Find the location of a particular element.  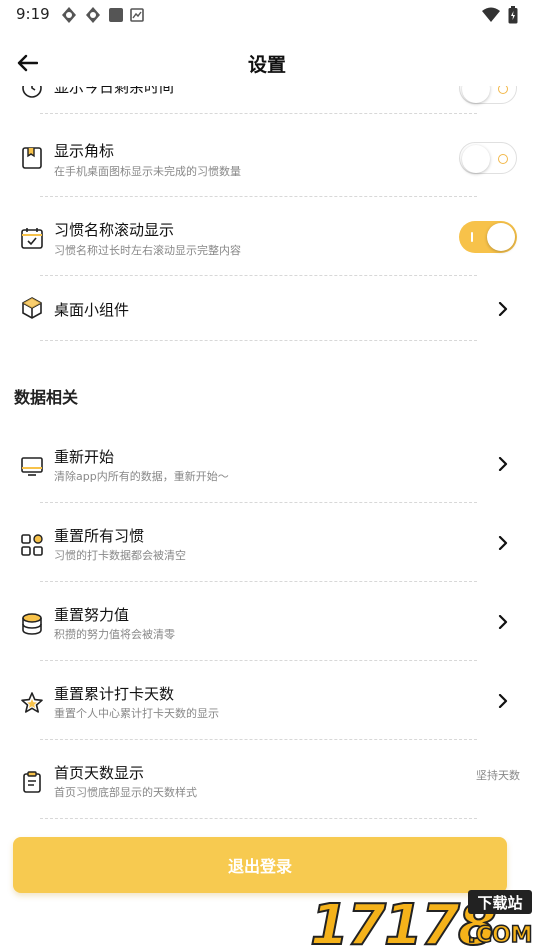

settings-row-title: 重新开始 is located at coordinates (84, 457).